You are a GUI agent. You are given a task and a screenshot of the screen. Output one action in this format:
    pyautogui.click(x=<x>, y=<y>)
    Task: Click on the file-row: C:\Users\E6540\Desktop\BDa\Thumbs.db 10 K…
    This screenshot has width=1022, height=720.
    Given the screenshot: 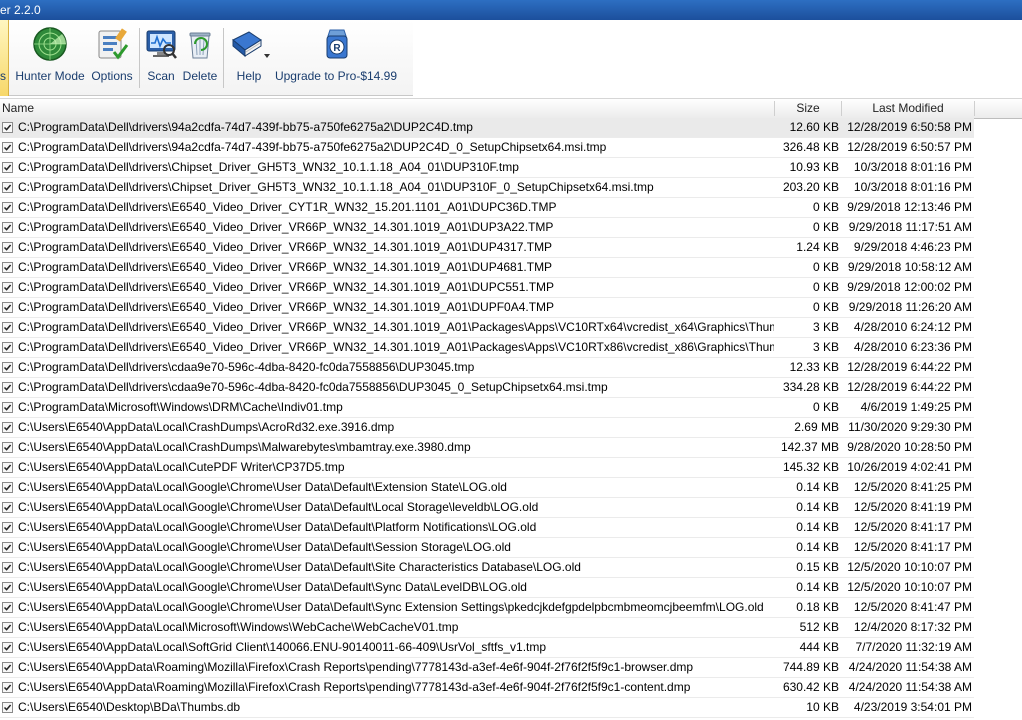 What is the action you would take?
    pyautogui.click(x=487, y=708)
    